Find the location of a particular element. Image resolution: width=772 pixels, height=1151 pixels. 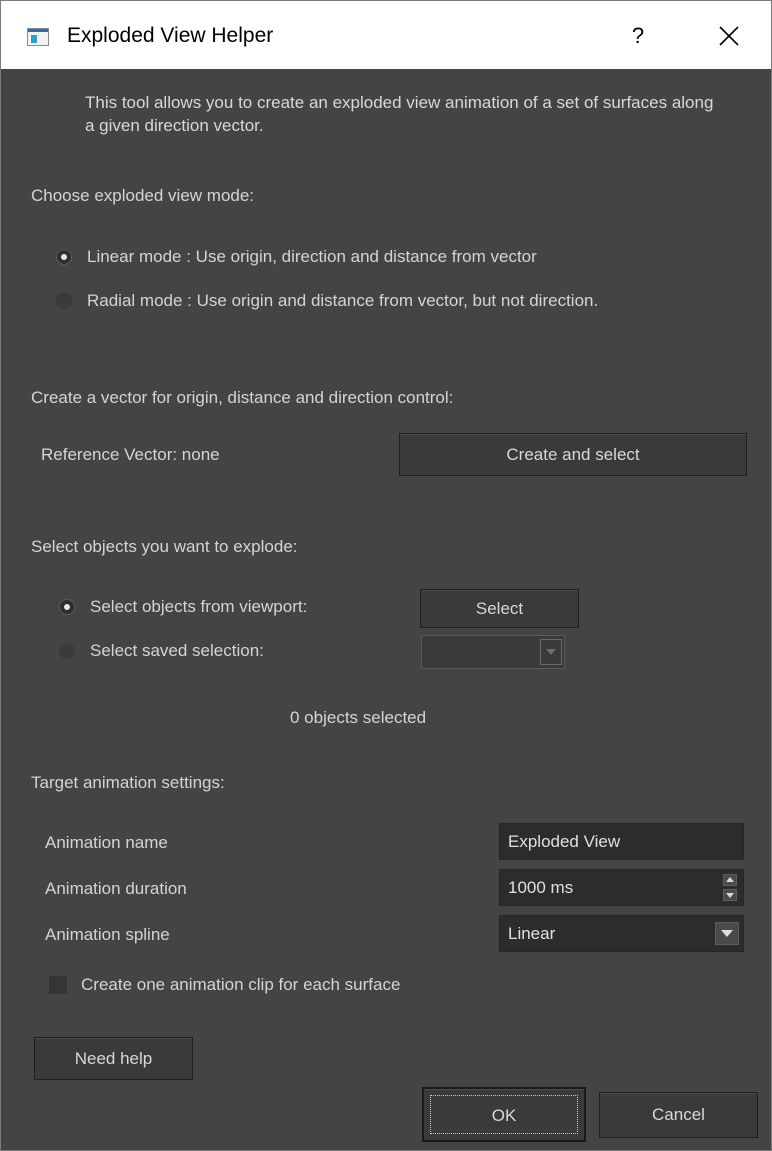

reference-vector-label: Reference Vector: none is located at coordinates (130, 454).